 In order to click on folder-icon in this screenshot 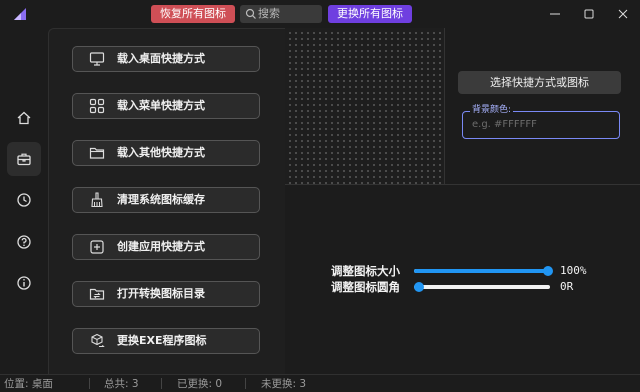, I will do `click(97, 153)`.